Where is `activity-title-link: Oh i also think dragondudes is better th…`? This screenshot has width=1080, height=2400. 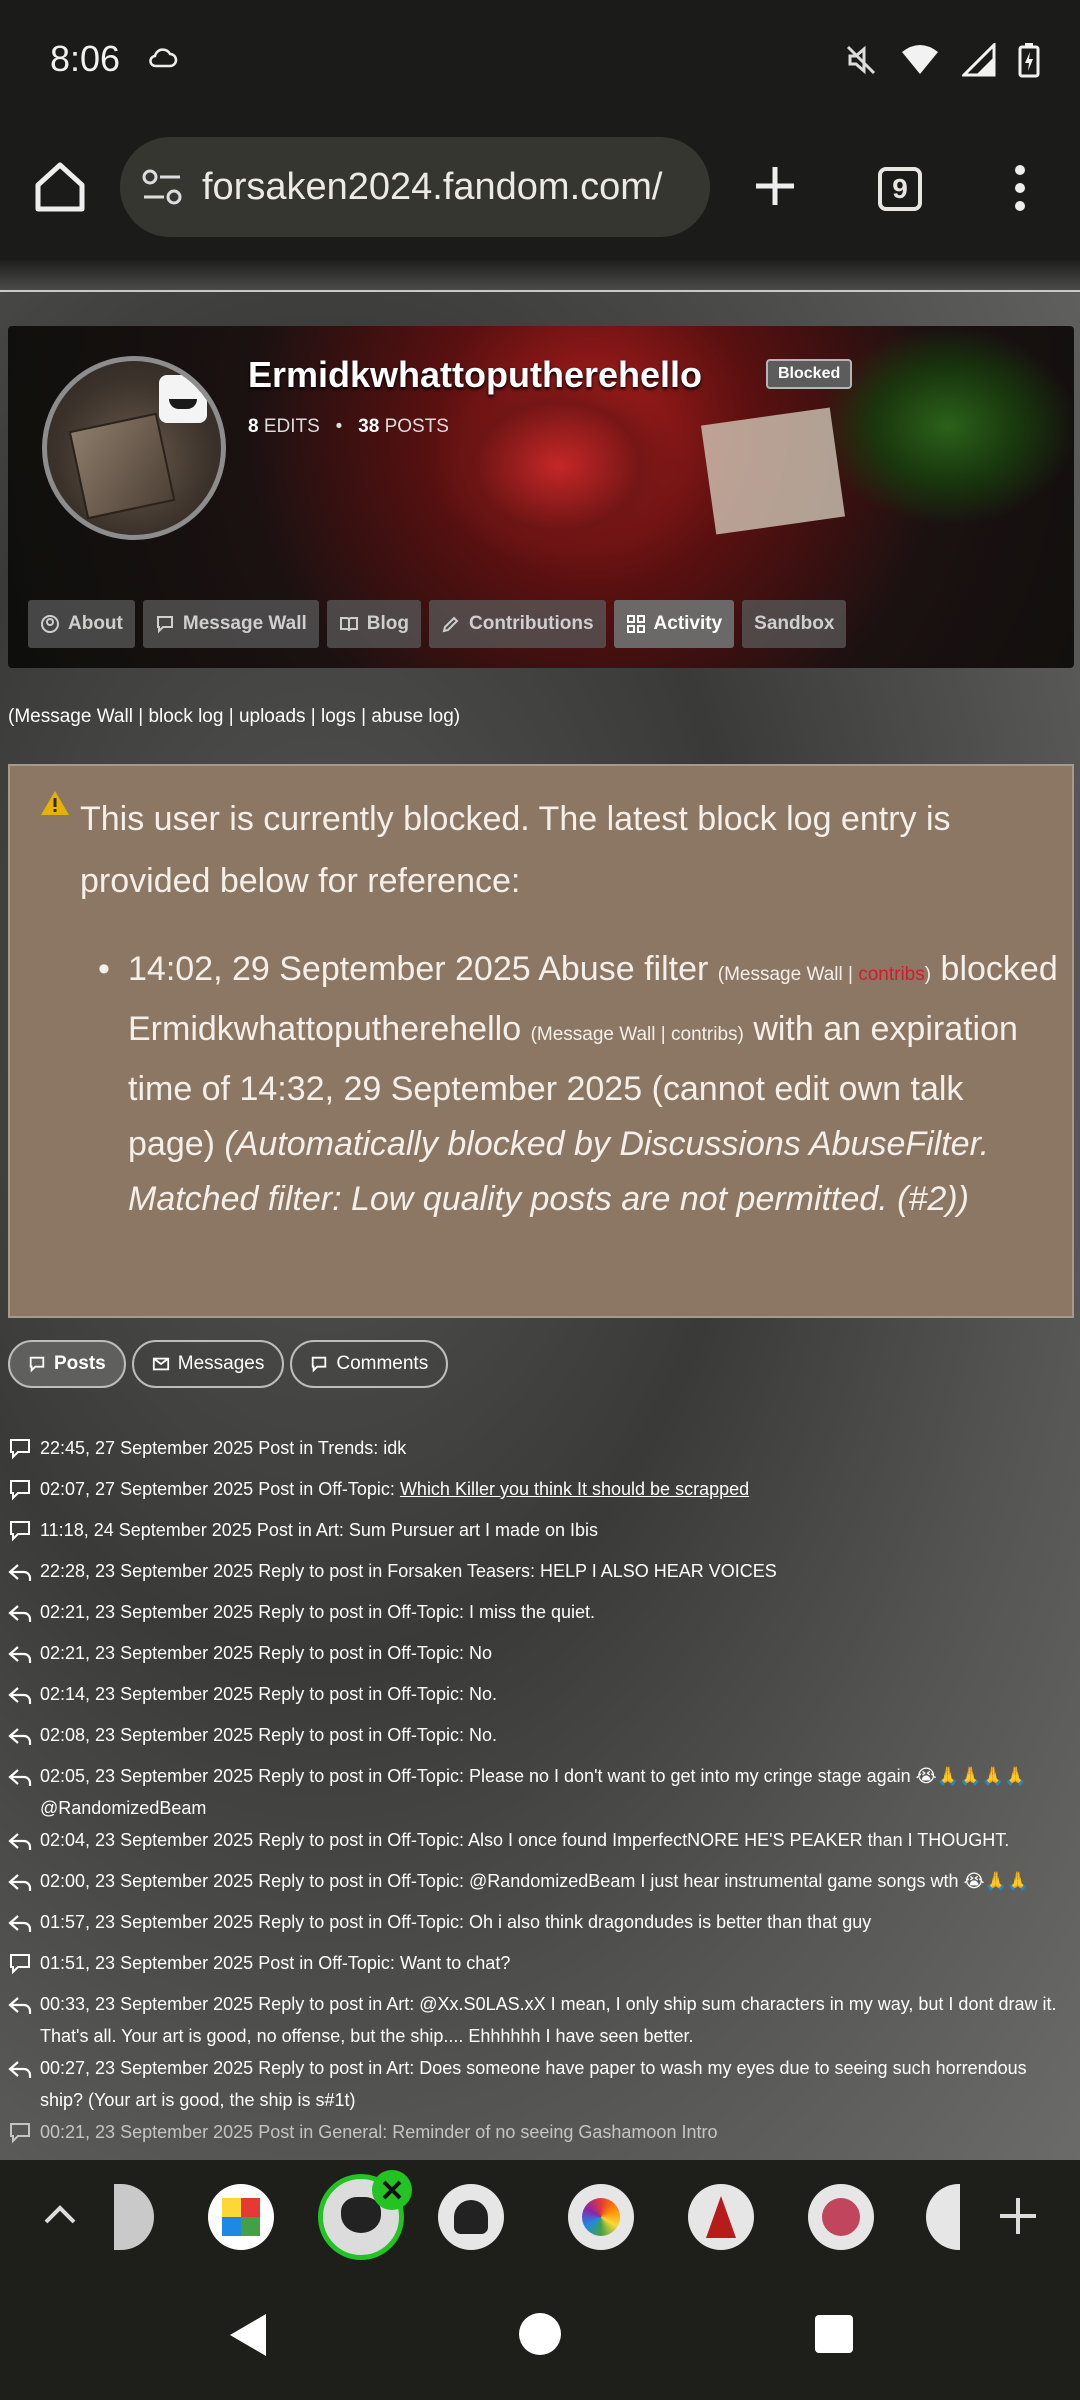 activity-title-link: Oh i also think dragondudes is better th… is located at coordinates (670, 1922).